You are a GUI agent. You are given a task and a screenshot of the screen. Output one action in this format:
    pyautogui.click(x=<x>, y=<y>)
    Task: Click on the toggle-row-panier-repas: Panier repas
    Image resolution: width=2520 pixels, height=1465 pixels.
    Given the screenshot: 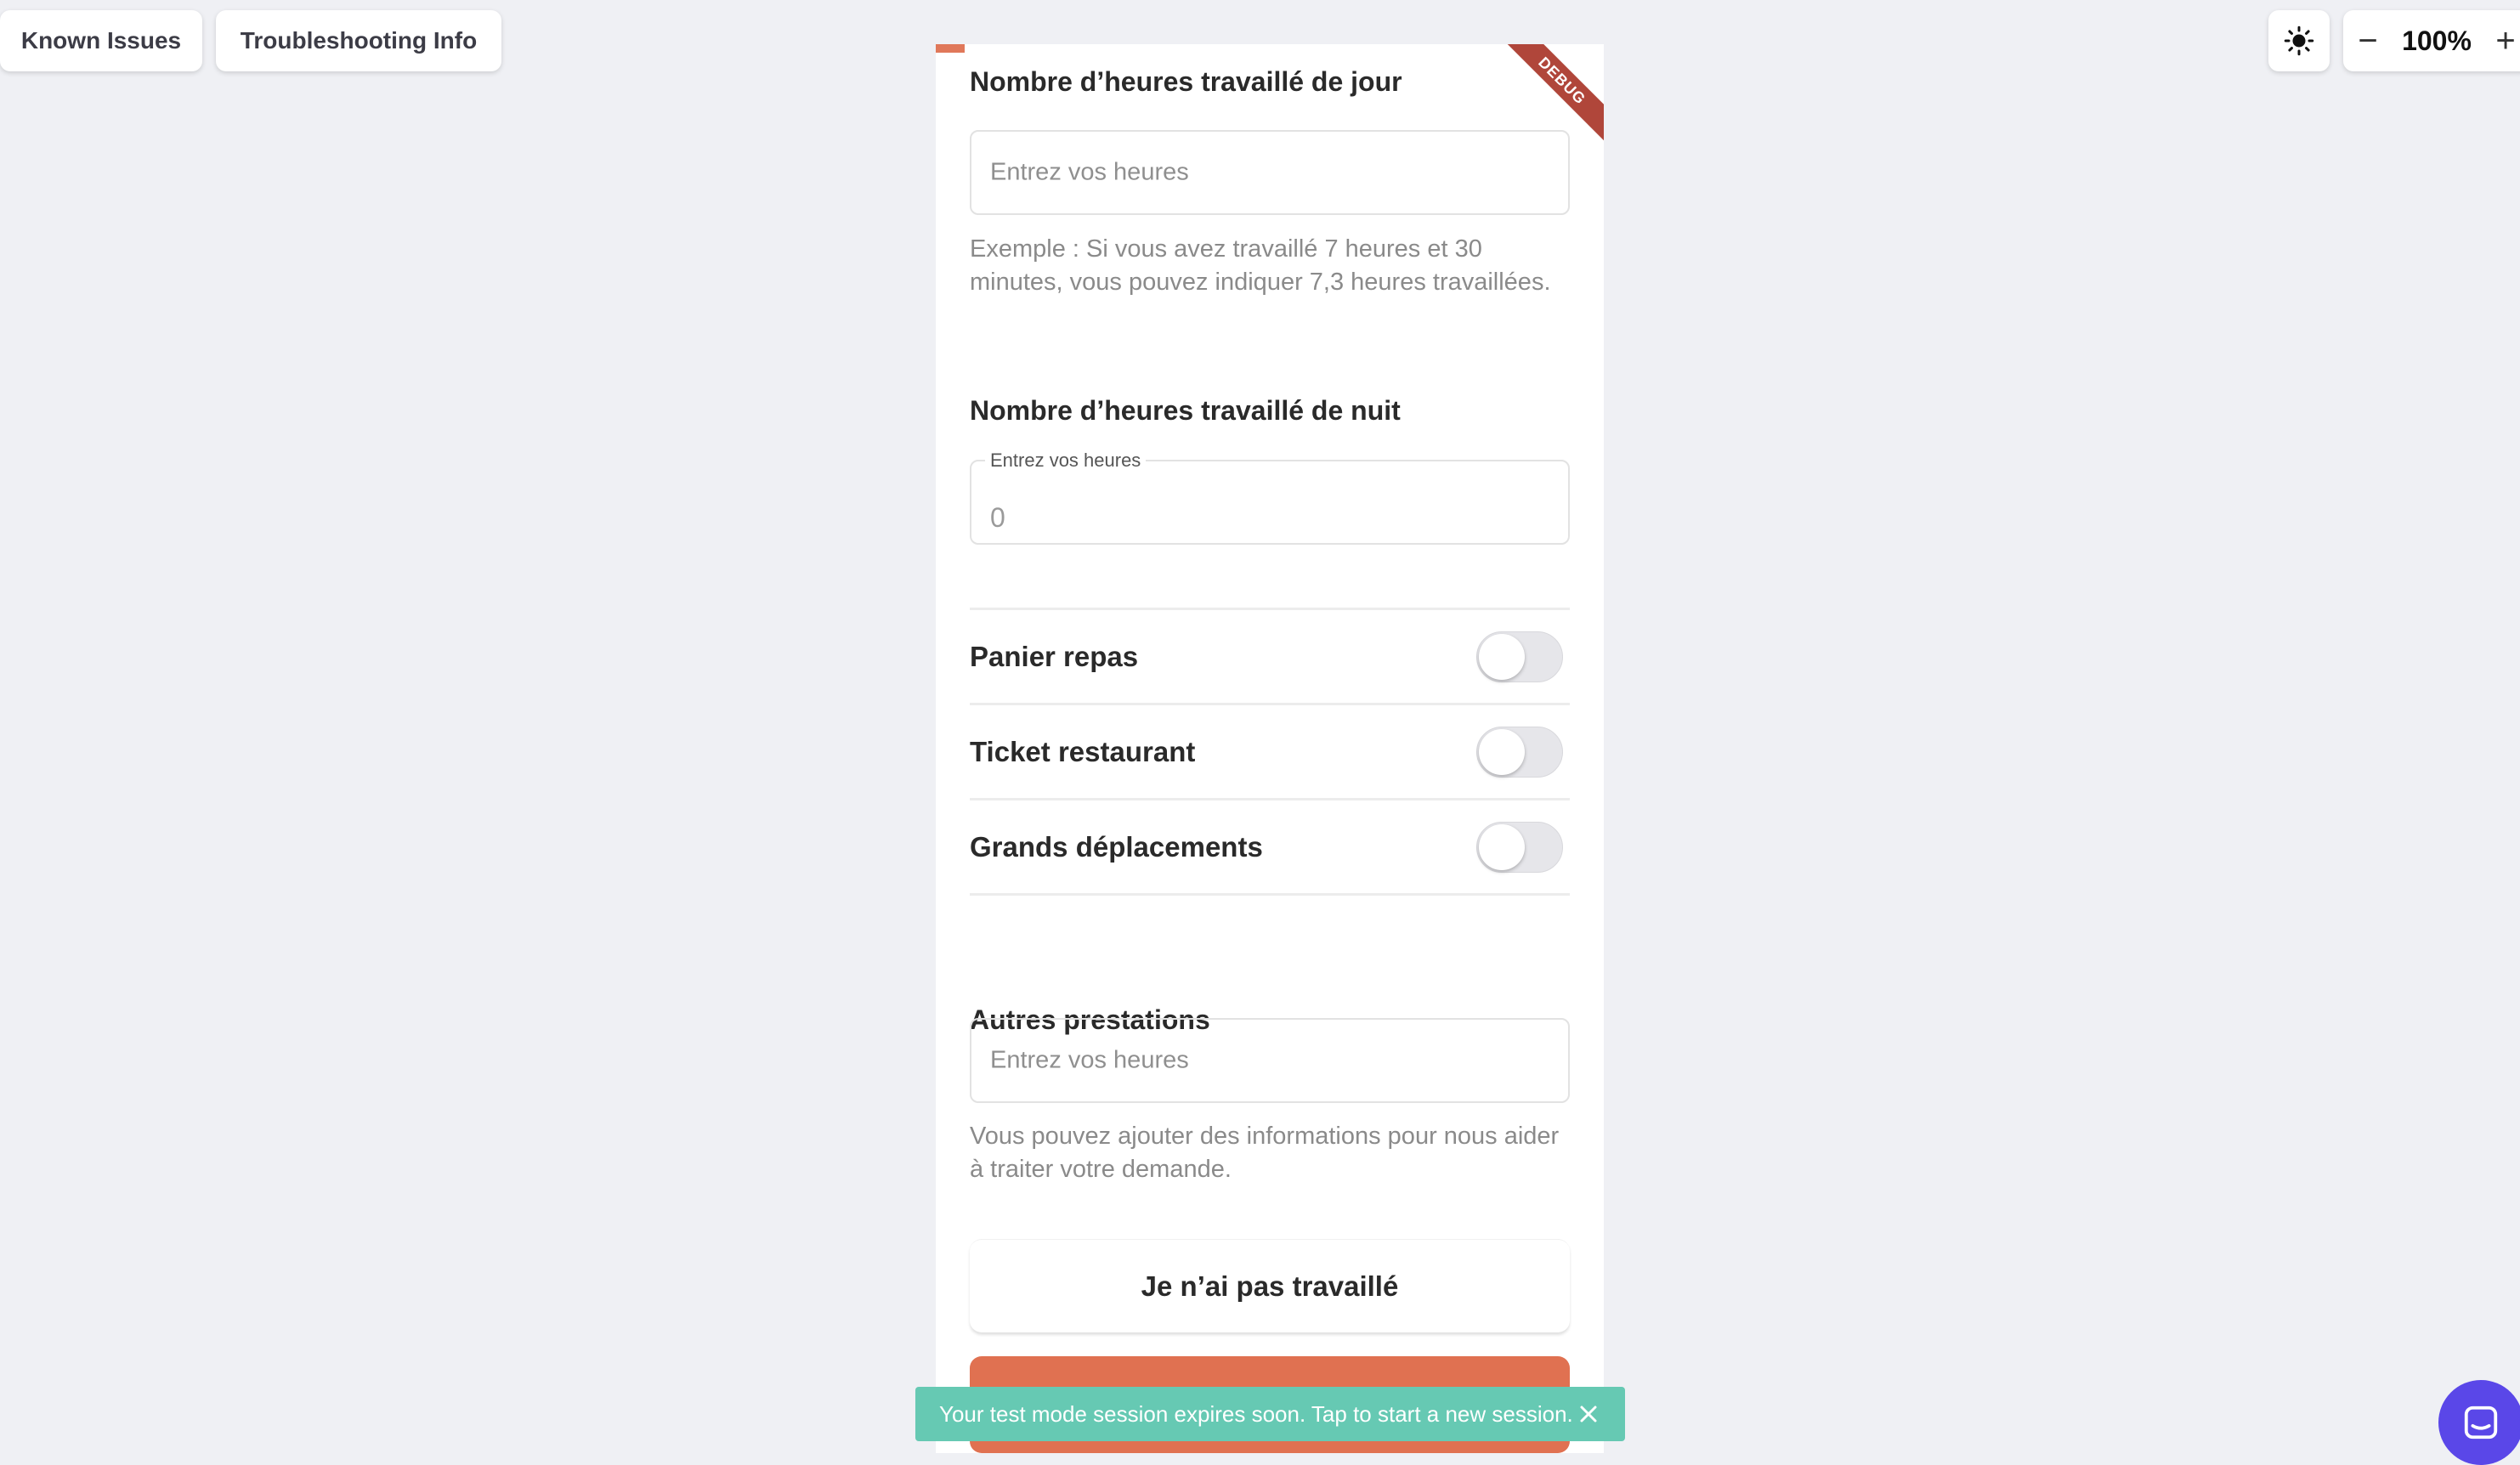 What is the action you would take?
    pyautogui.click(x=1270, y=656)
    